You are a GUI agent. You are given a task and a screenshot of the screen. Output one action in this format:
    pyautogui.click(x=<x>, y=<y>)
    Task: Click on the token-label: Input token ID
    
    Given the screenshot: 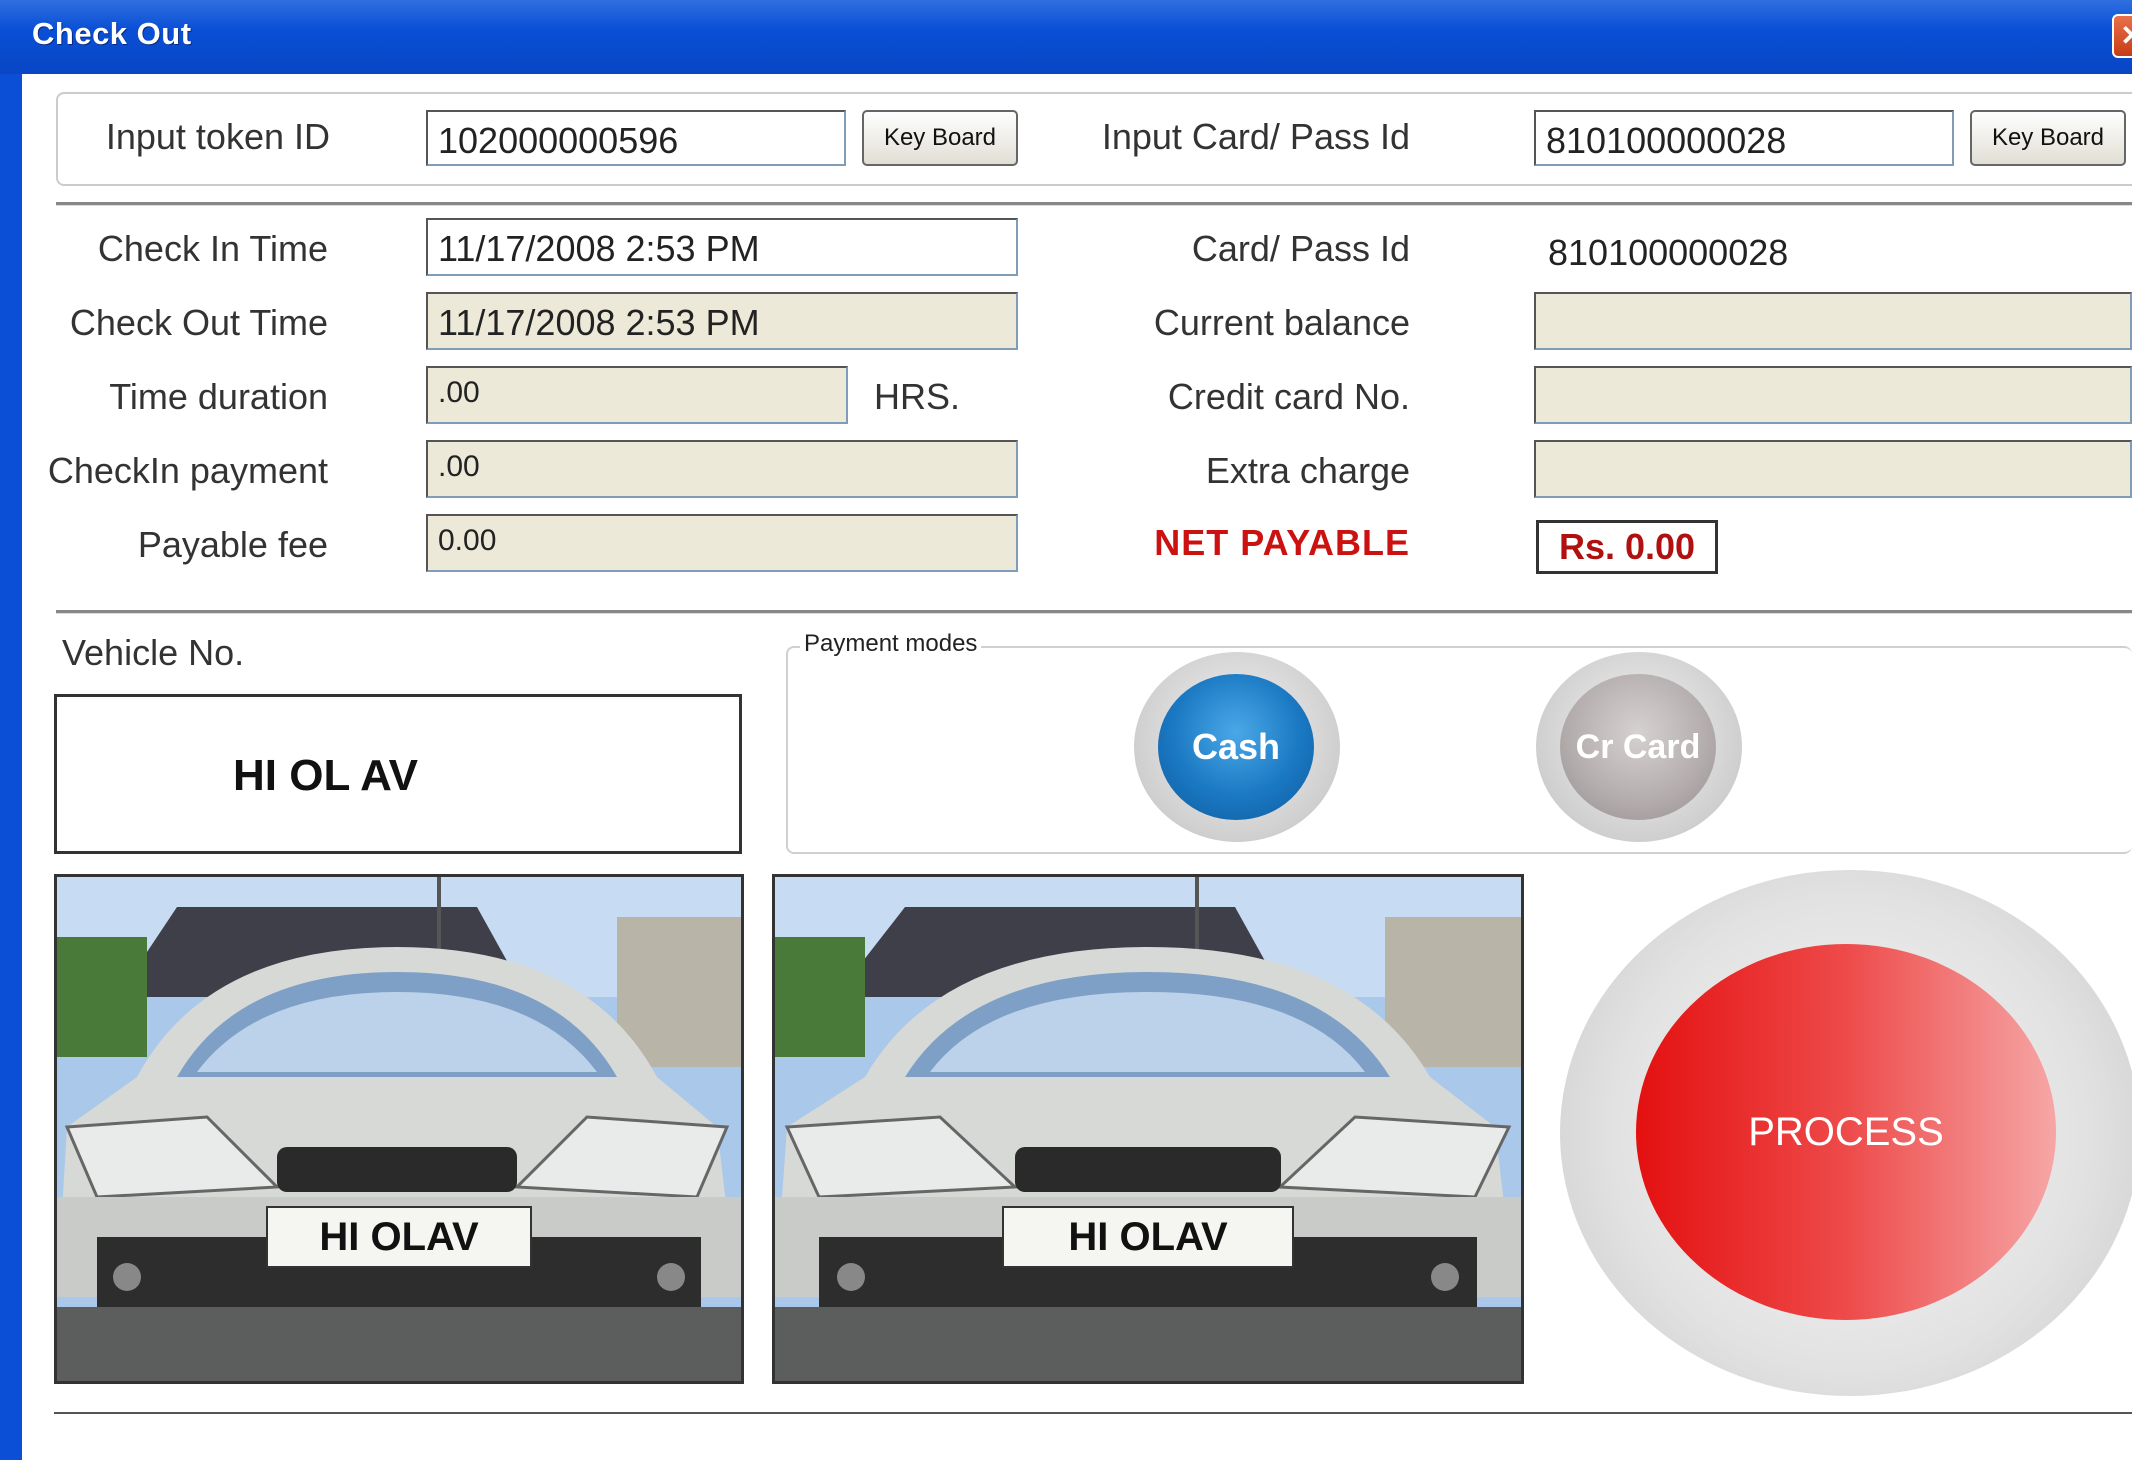 What is the action you would take?
    pyautogui.click(x=217, y=136)
    